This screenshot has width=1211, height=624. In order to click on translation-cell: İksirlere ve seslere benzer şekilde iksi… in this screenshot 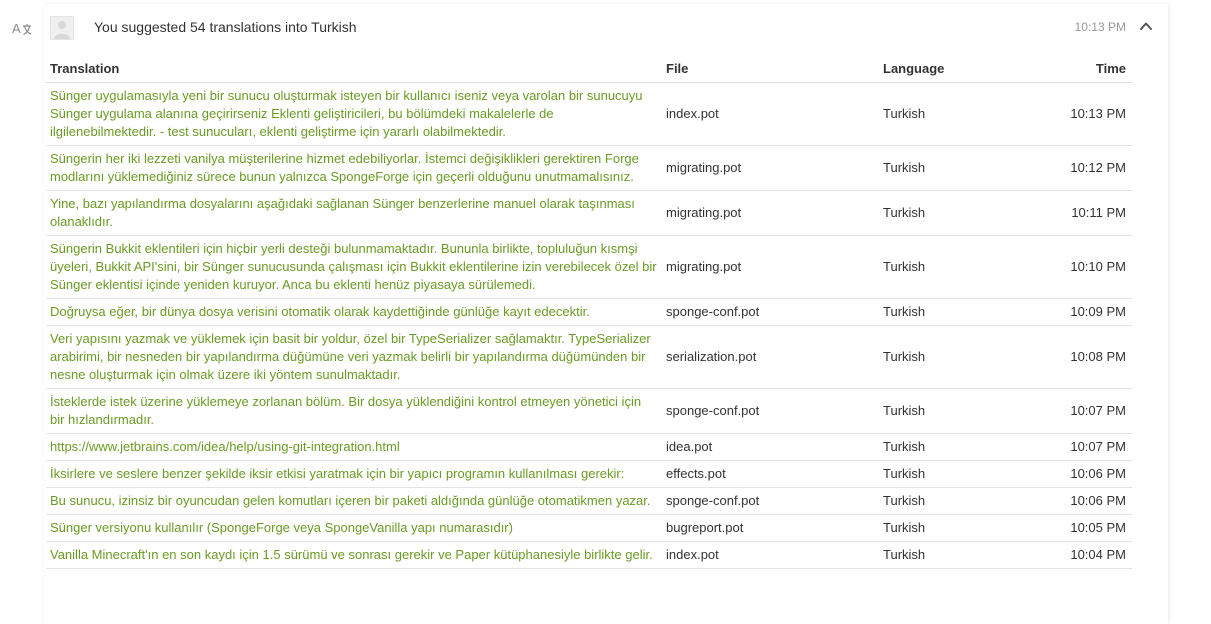, I will do `click(354, 474)`.